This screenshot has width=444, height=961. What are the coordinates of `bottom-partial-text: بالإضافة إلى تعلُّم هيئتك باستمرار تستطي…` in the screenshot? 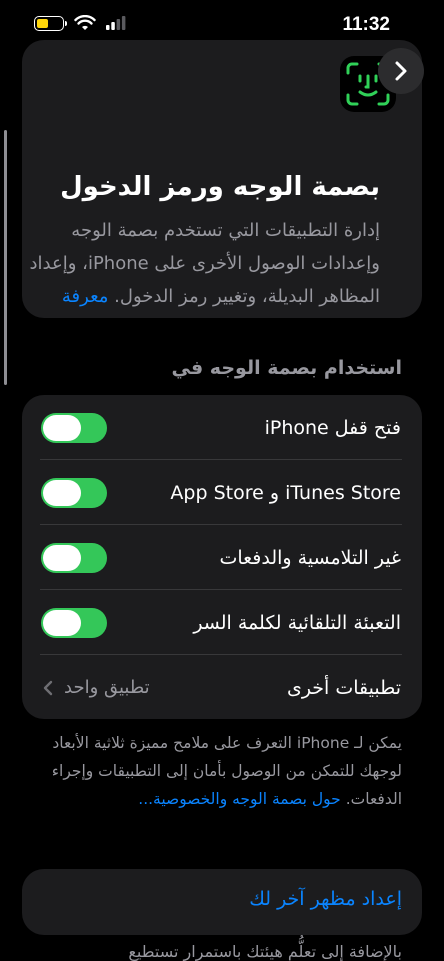 It's located at (265, 951).